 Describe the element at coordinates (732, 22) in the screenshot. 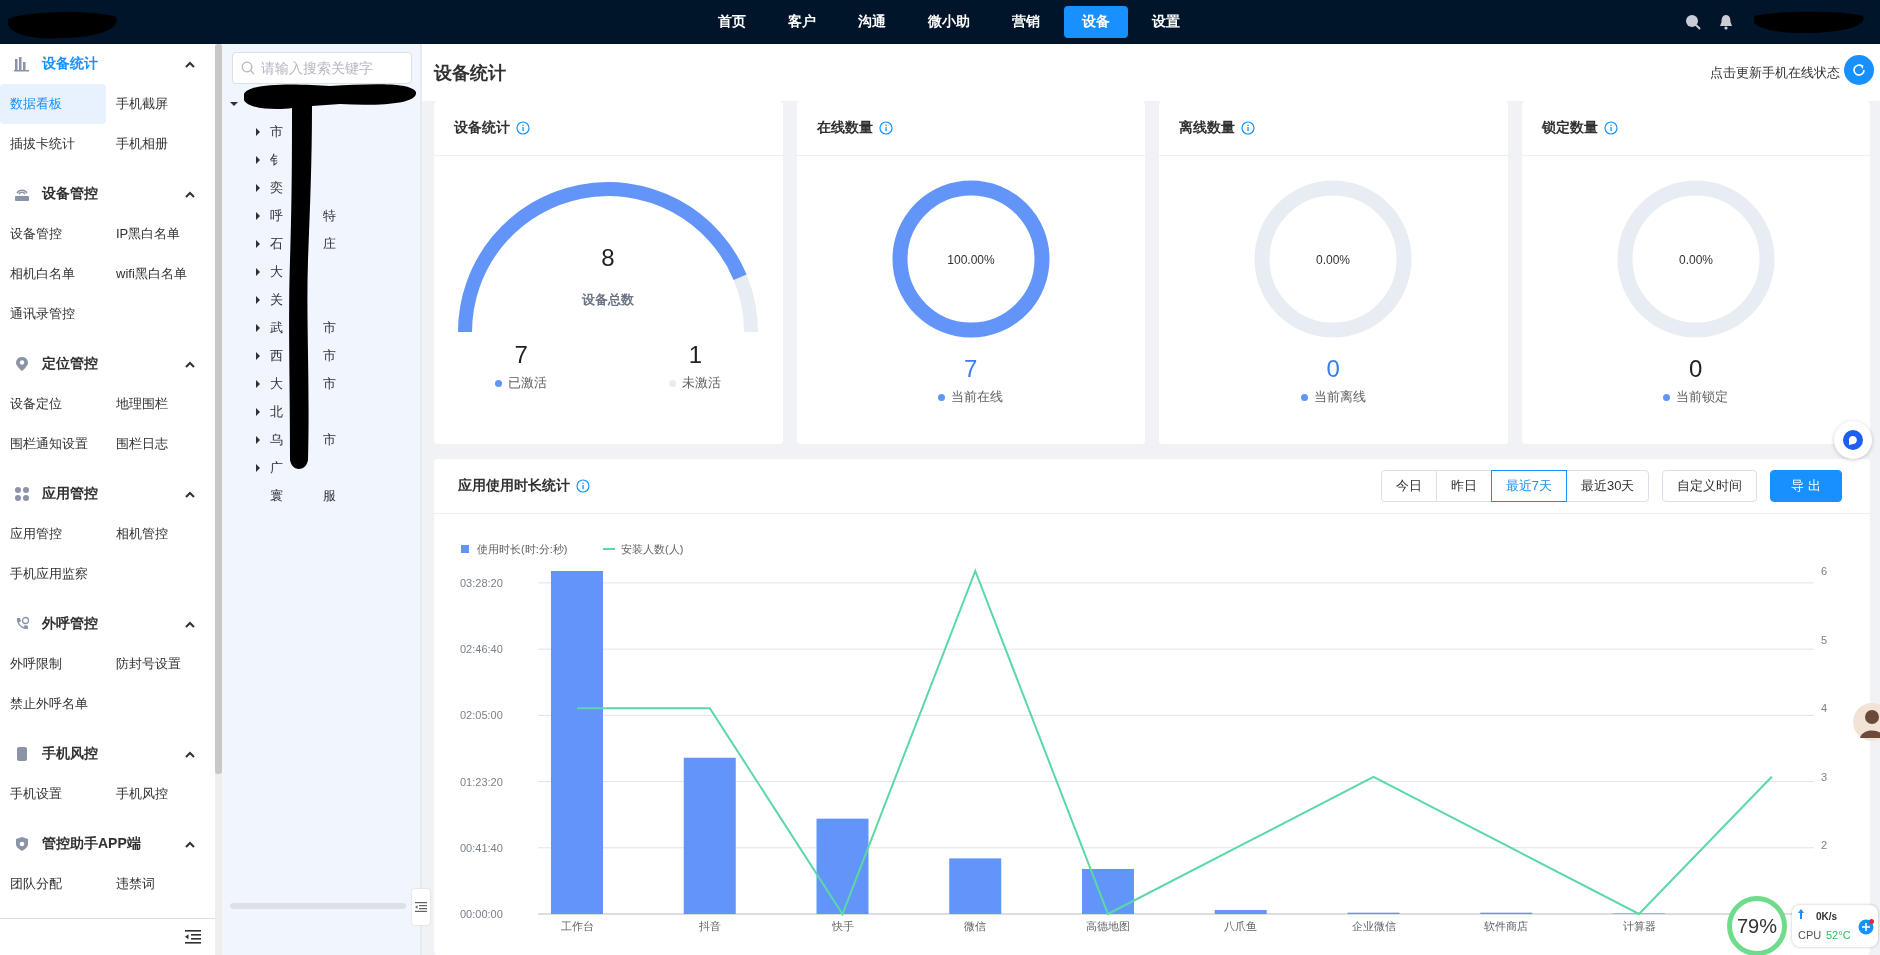

I see `nav-tab: 首页` at that location.